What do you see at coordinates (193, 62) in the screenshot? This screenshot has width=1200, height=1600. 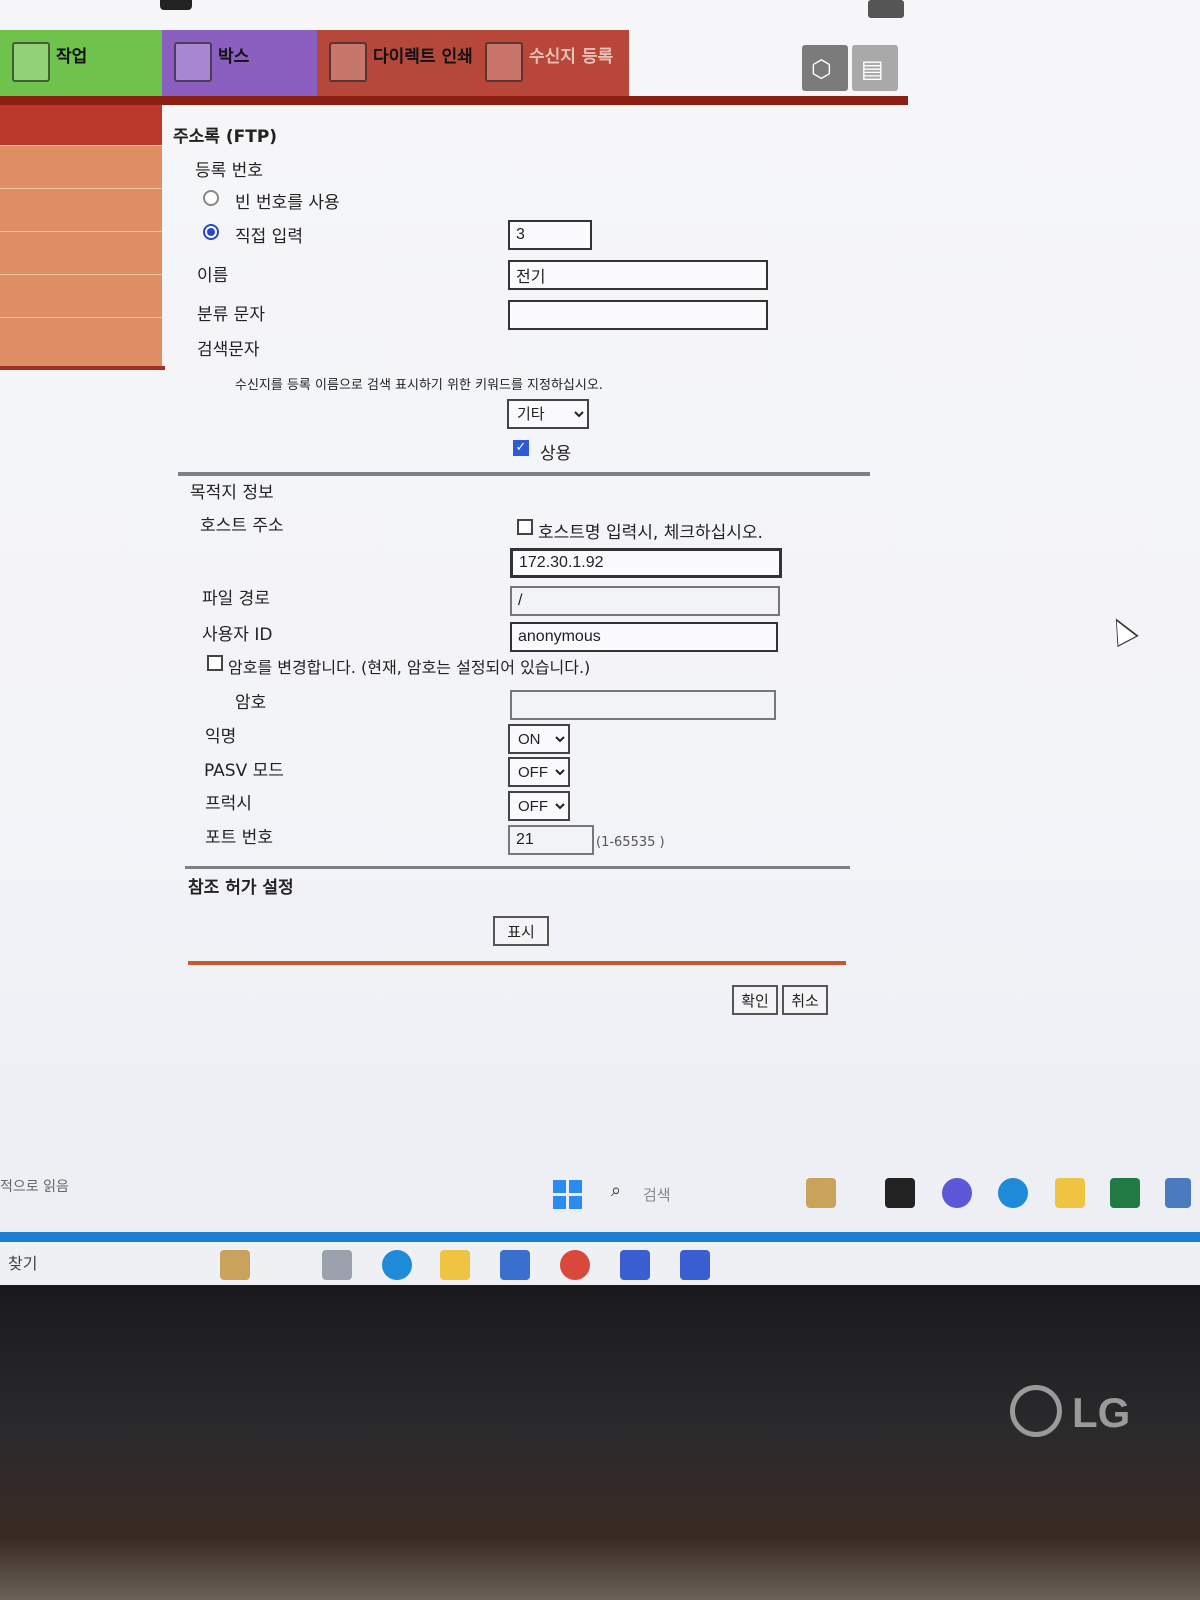 I see `box-icon` at bounding box center [193, 62].